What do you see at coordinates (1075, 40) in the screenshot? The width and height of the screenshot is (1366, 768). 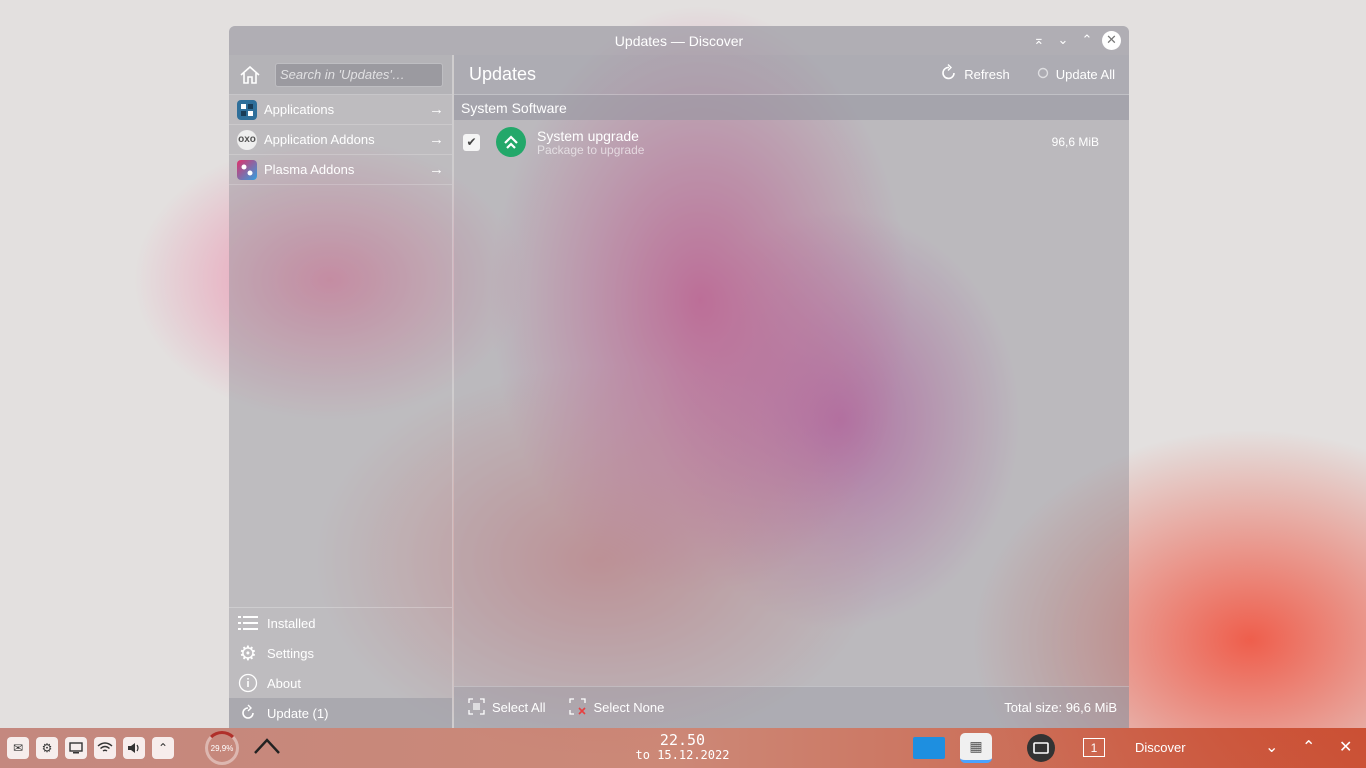 I see `window-controls: ⌅ ⌄ ⌃ ✕` at bounding box center [1075, 40].